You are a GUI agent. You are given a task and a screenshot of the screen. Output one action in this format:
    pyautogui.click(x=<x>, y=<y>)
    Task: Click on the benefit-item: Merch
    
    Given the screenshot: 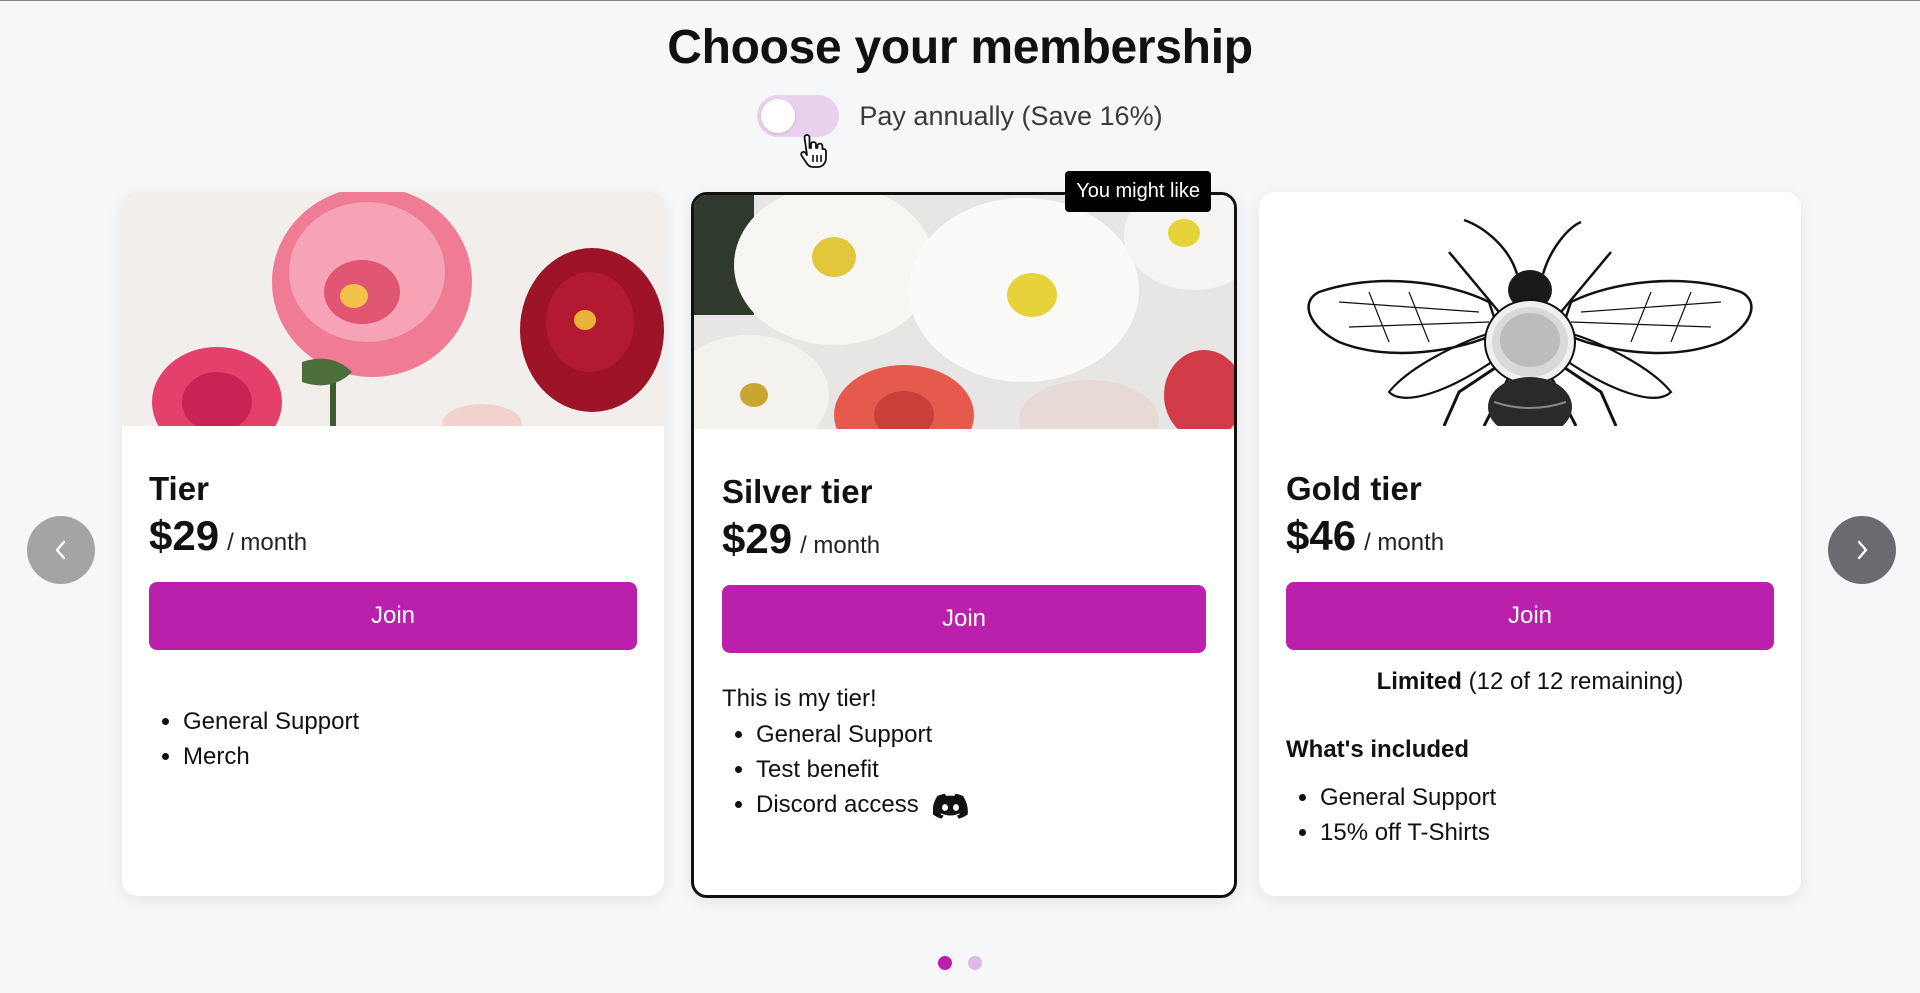 What is the action you would take?
    pyautogui.click(x=410, y=756)
    